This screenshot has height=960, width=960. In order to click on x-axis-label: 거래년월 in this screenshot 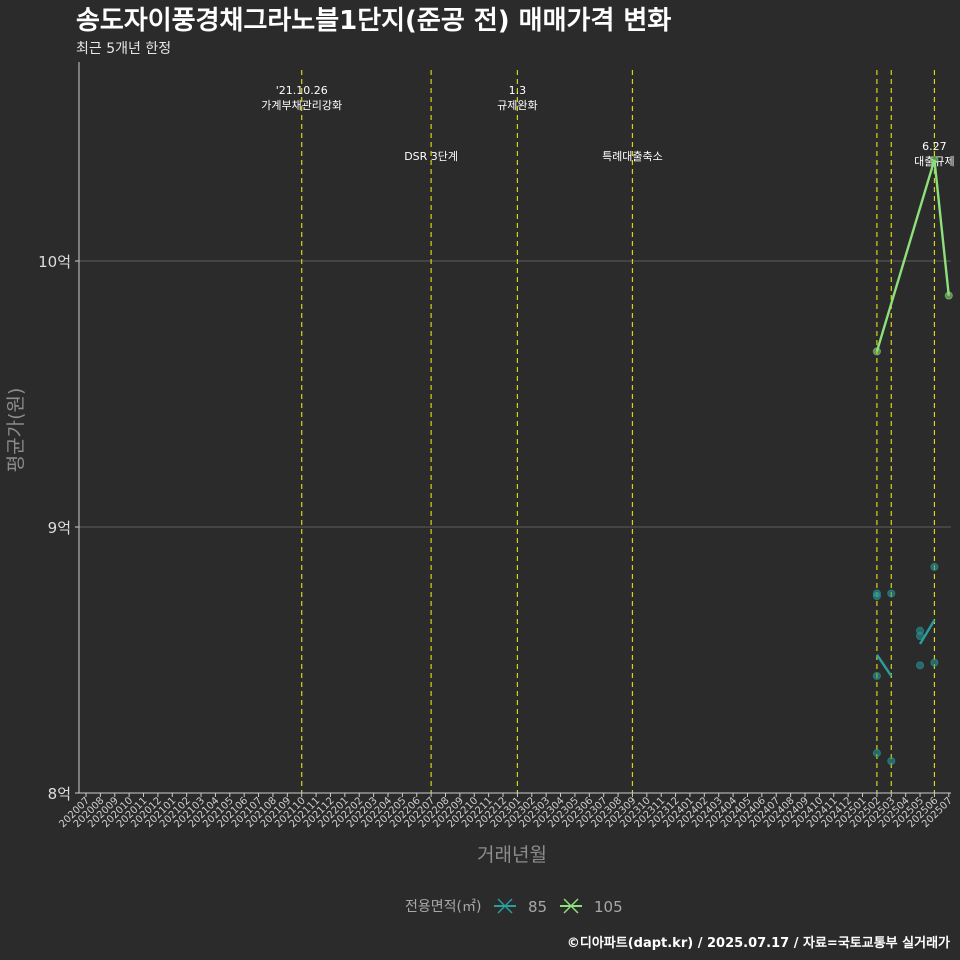, I will do `click(512, 855)`.